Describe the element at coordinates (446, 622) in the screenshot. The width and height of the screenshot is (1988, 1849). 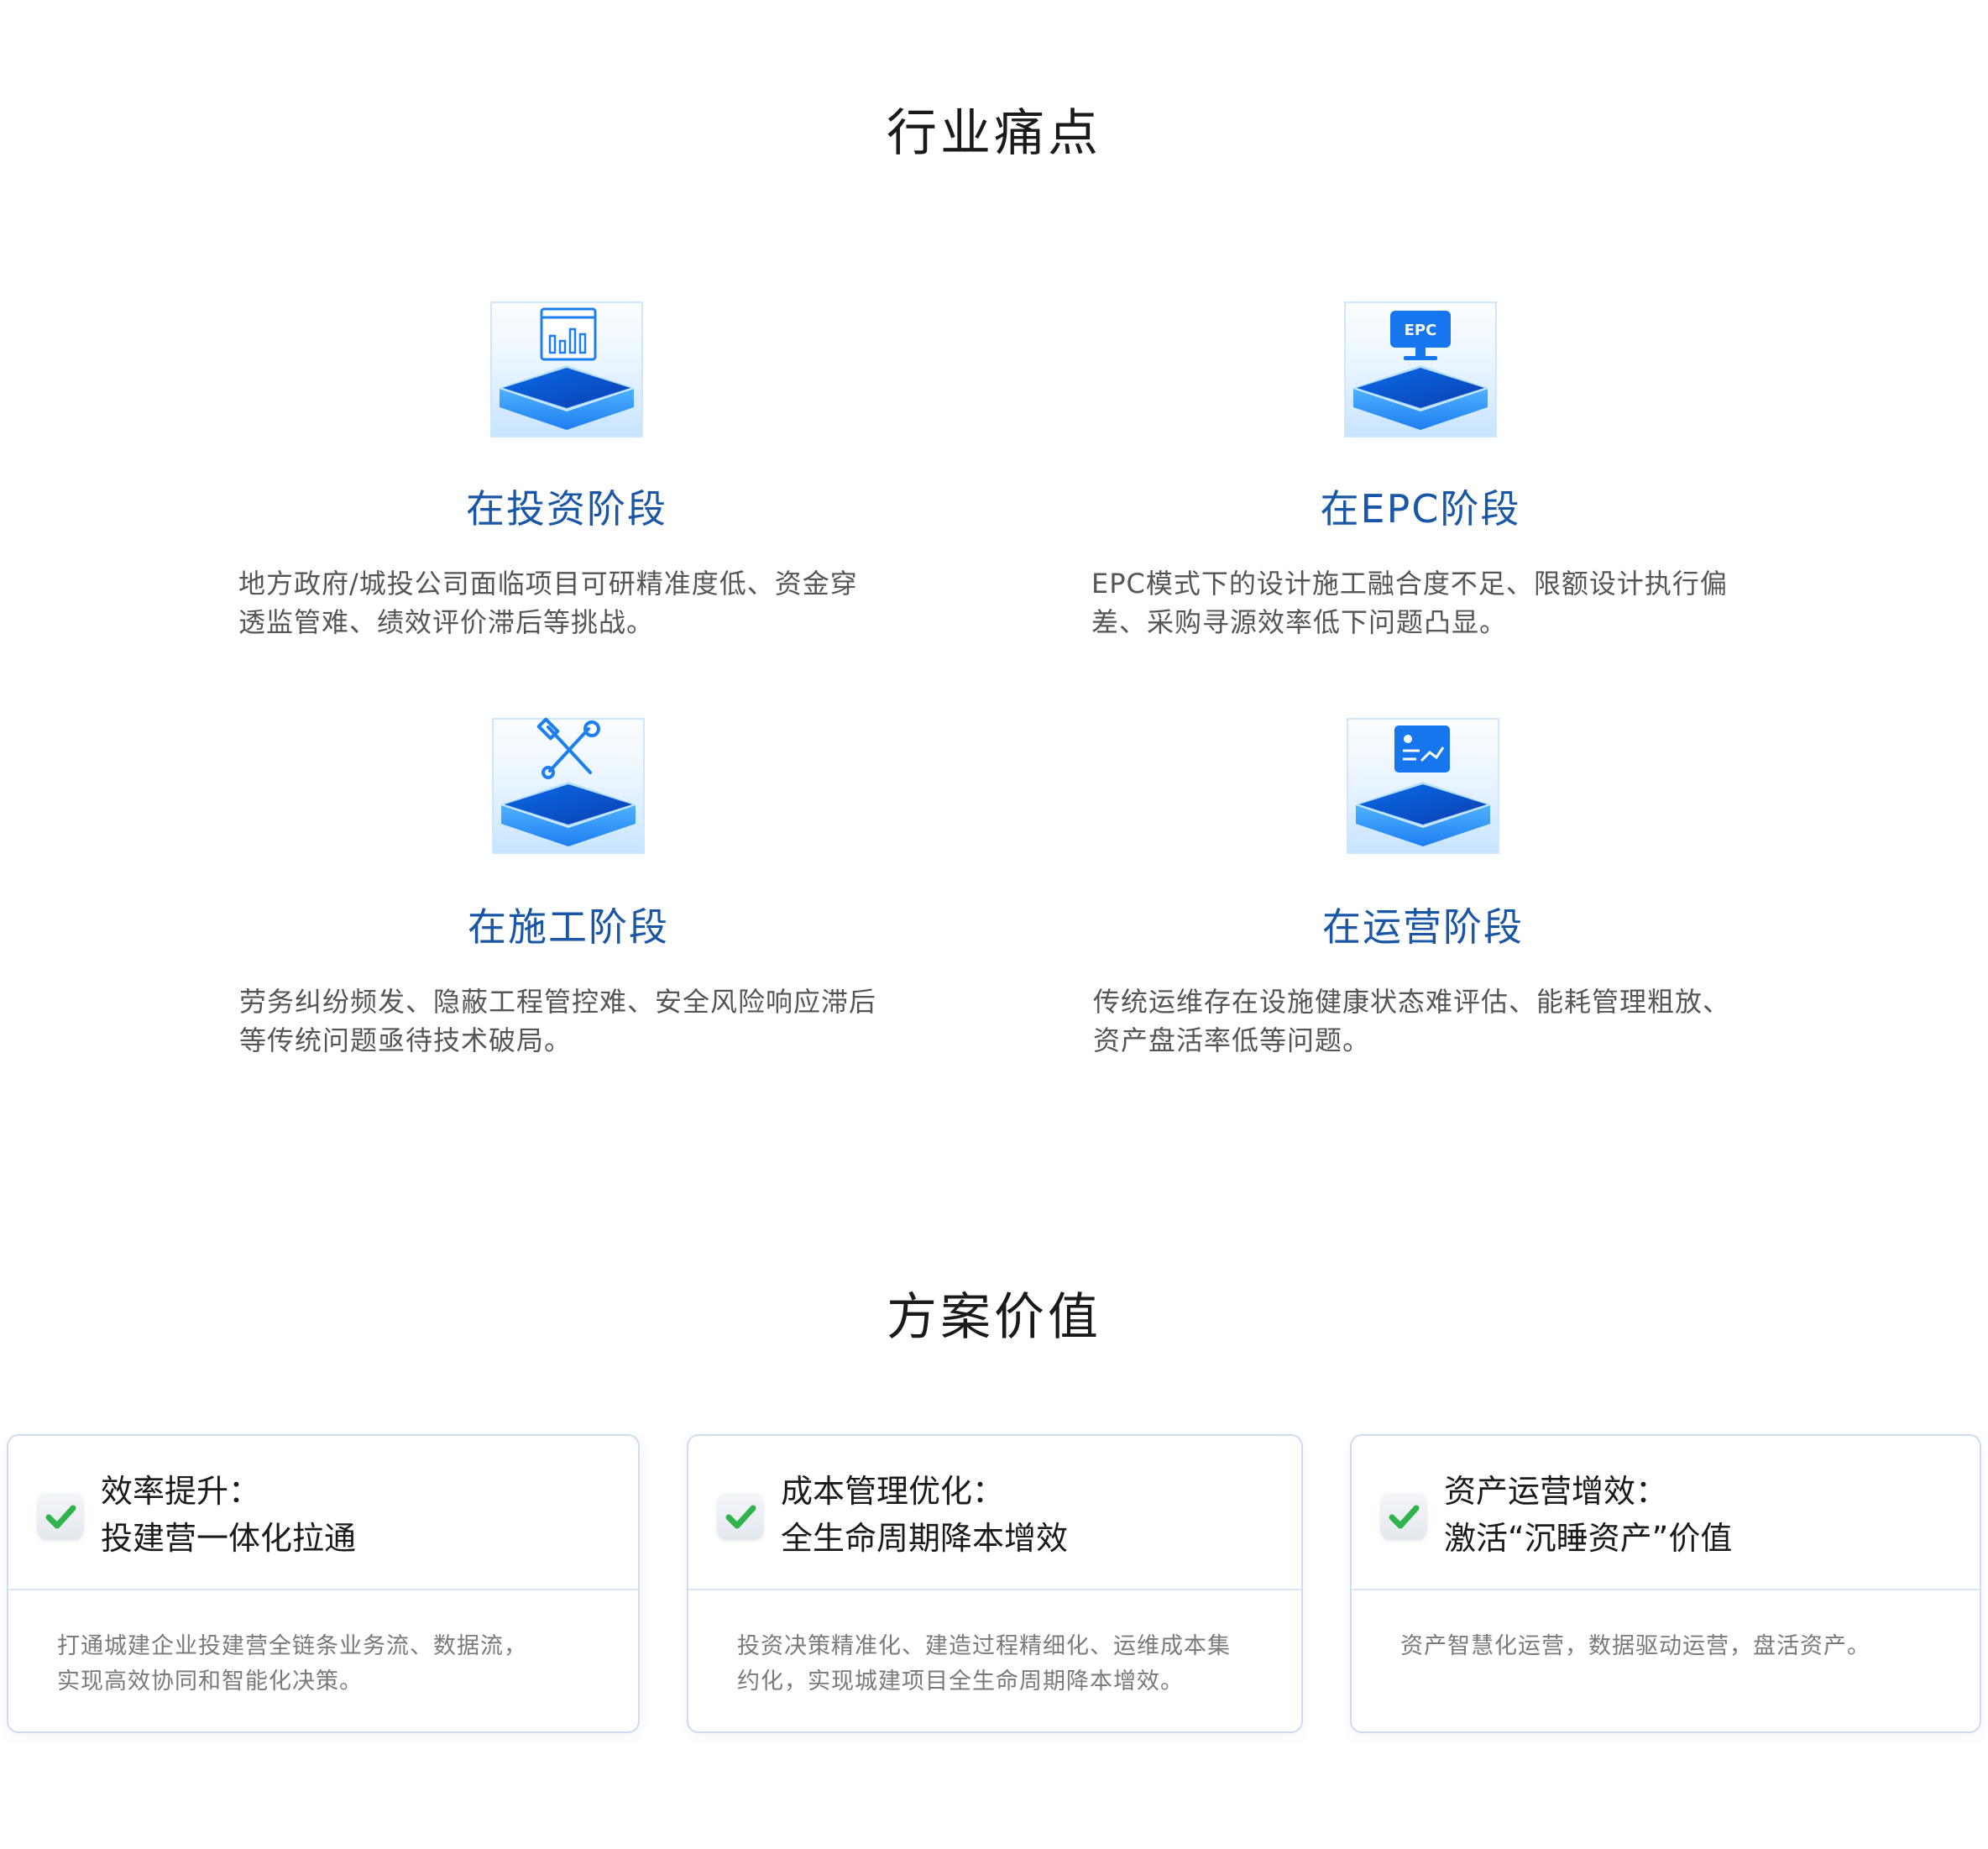
I see `desc-line: 透监管难、绩效评价滞后等挑战。` at that location.